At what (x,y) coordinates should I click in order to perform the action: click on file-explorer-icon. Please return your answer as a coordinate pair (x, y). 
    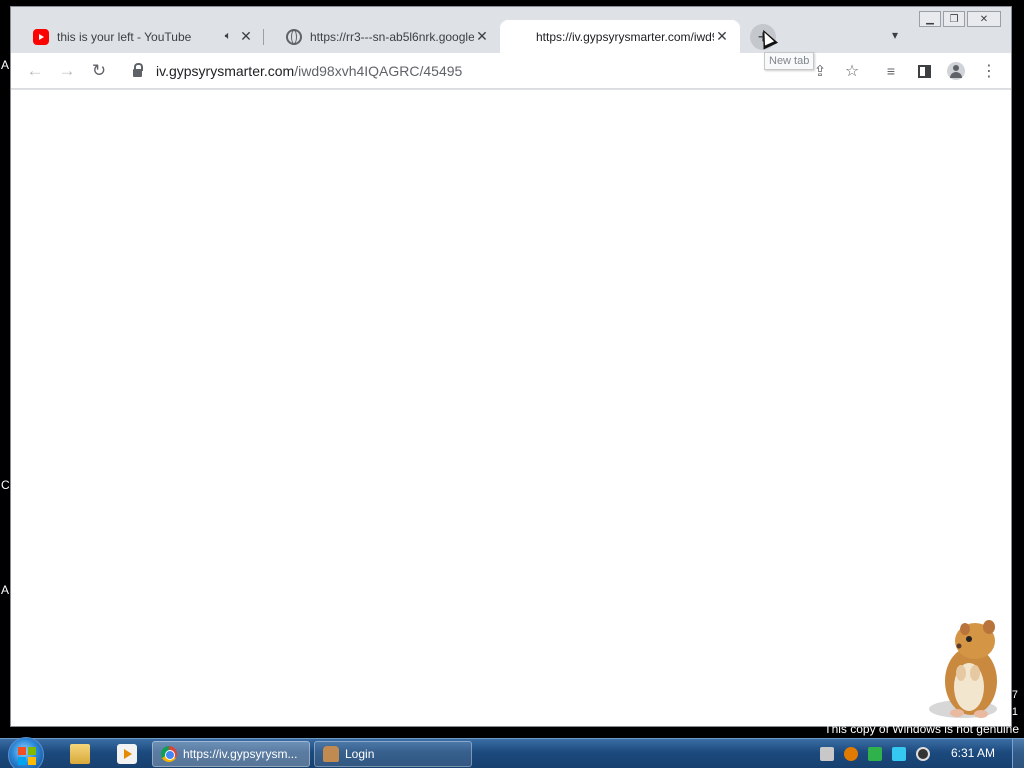
    Looking at the image, I should click on (80, 754).